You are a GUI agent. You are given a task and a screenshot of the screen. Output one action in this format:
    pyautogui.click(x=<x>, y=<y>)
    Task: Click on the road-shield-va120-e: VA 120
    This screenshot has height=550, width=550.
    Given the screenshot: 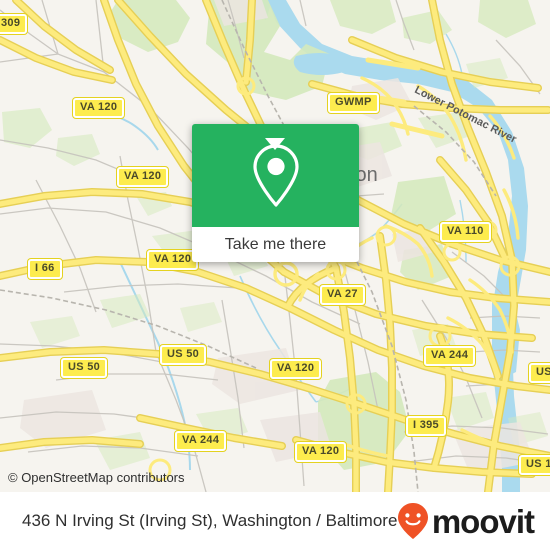 What is the action you would take?
    pyautogui.click(x=321, y=452)
    